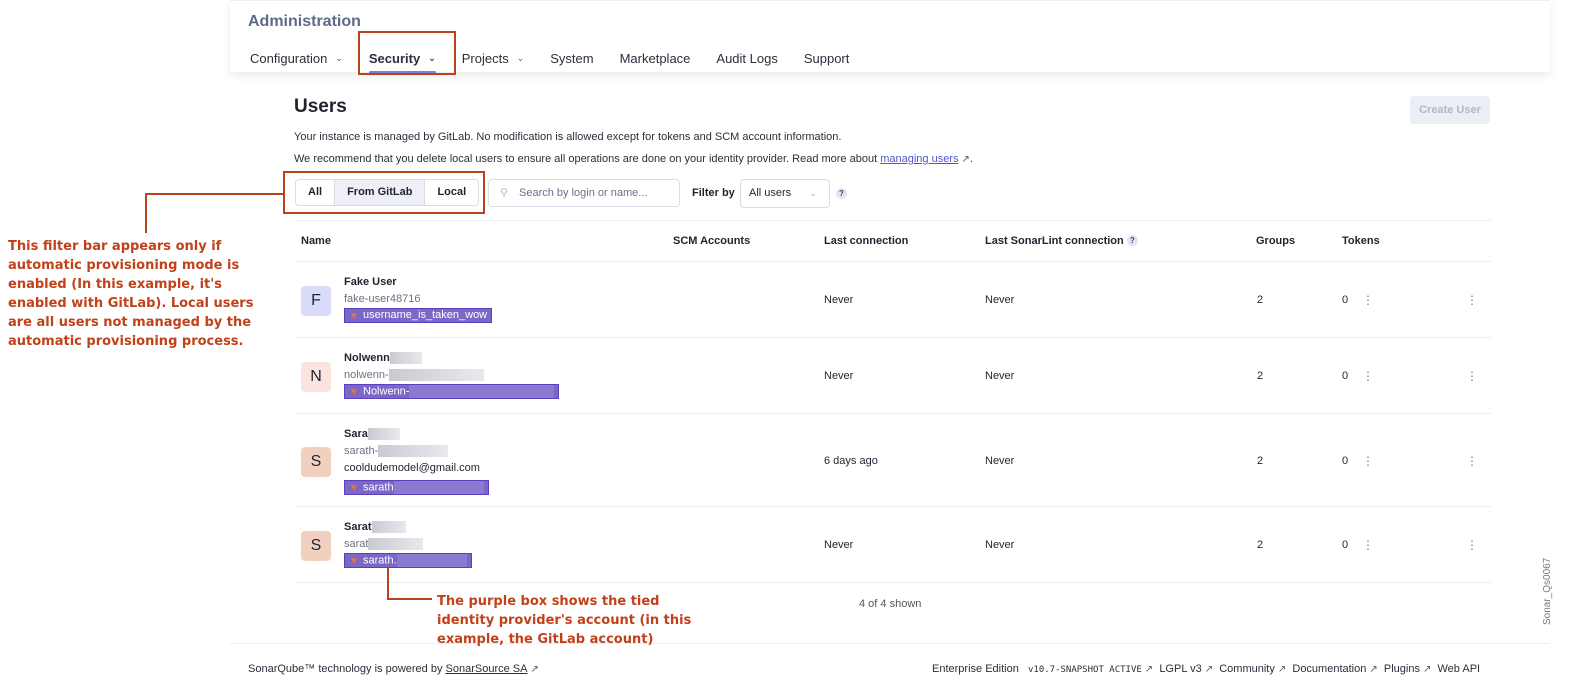 The width and height of the screenshot is (1570, 697). I want to click on user-login-text: fake-user48716, so click(382, 299).